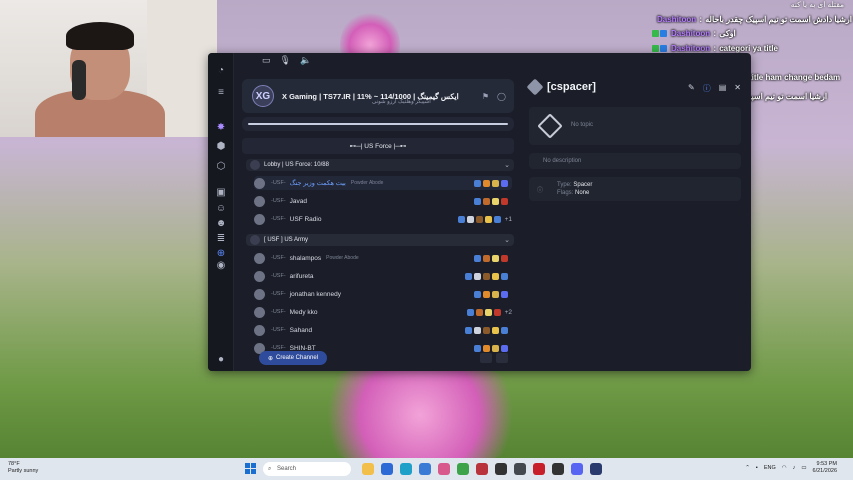  I want to click on volume-icon: ♪, so click(794, 468).